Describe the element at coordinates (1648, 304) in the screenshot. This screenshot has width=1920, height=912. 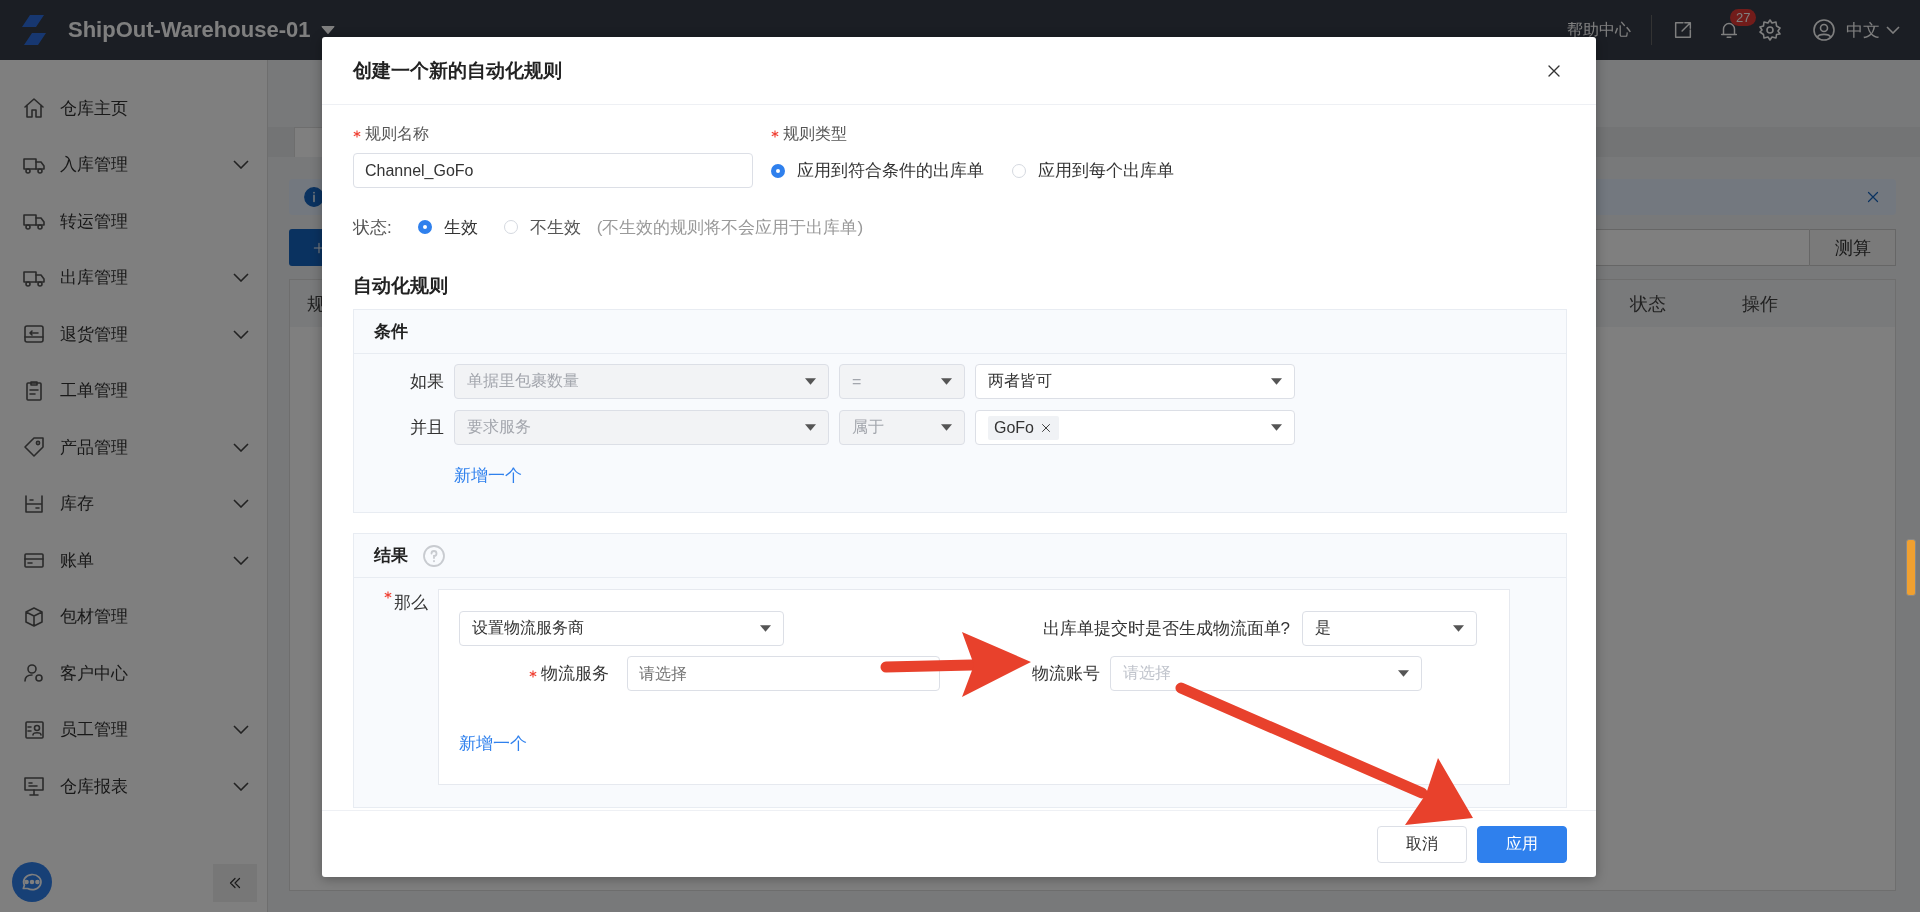
I see `column-header: 状态` at that location.